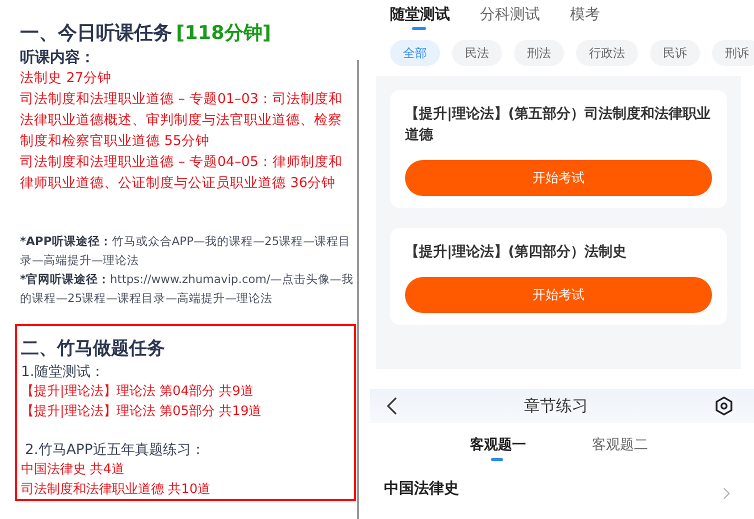 The image size is (754, 519). I want to click on section-title: 二、竹马做题任务, so click(93, 349).